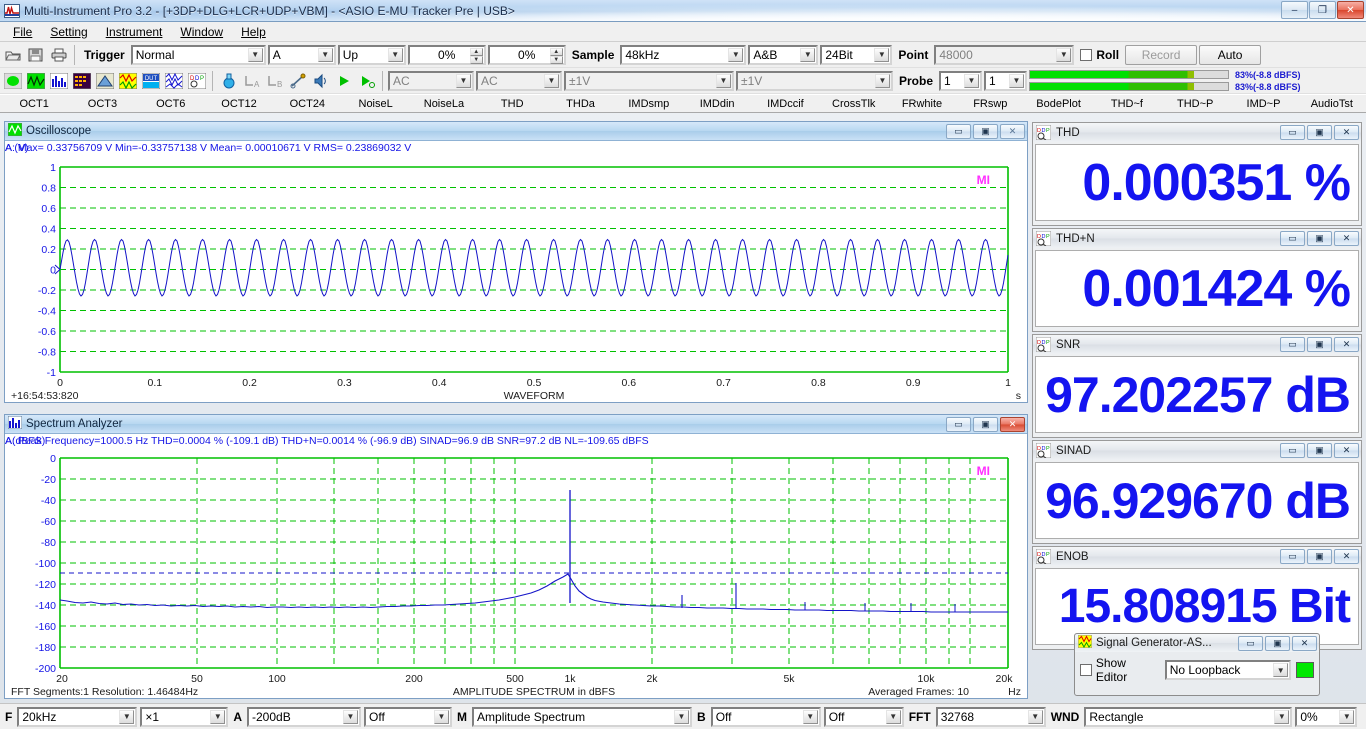 Image resolution: width=1366 pixels, height=729 pixels. Describe the element at coordinates (253, 32) in the screenshot. I see `menu-help: Help` at that location.